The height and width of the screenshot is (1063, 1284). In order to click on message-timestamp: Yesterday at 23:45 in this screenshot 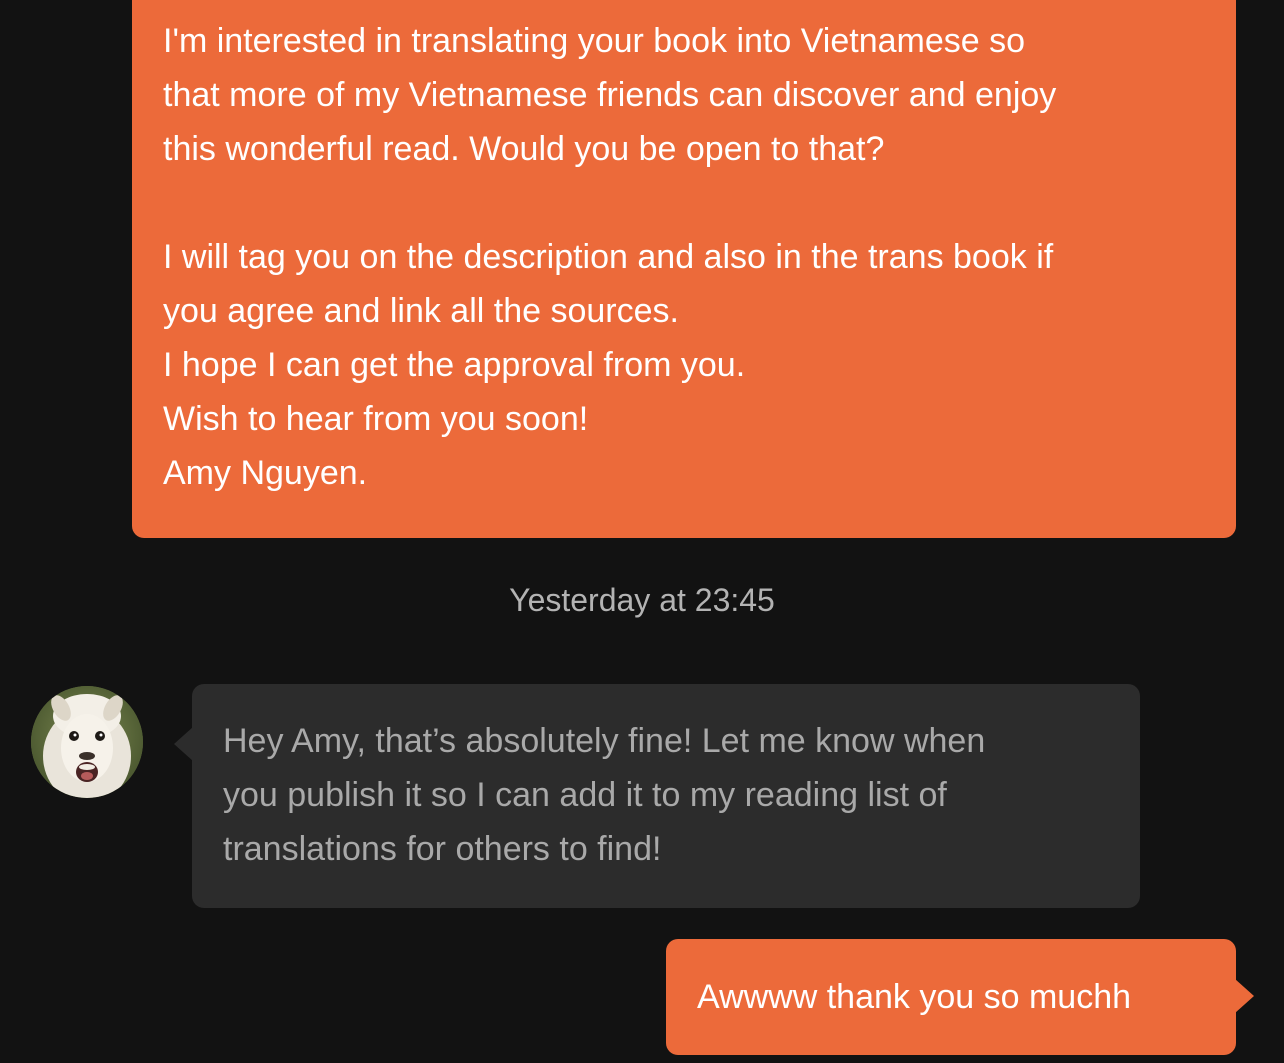, I will do `click(642, 600)`.